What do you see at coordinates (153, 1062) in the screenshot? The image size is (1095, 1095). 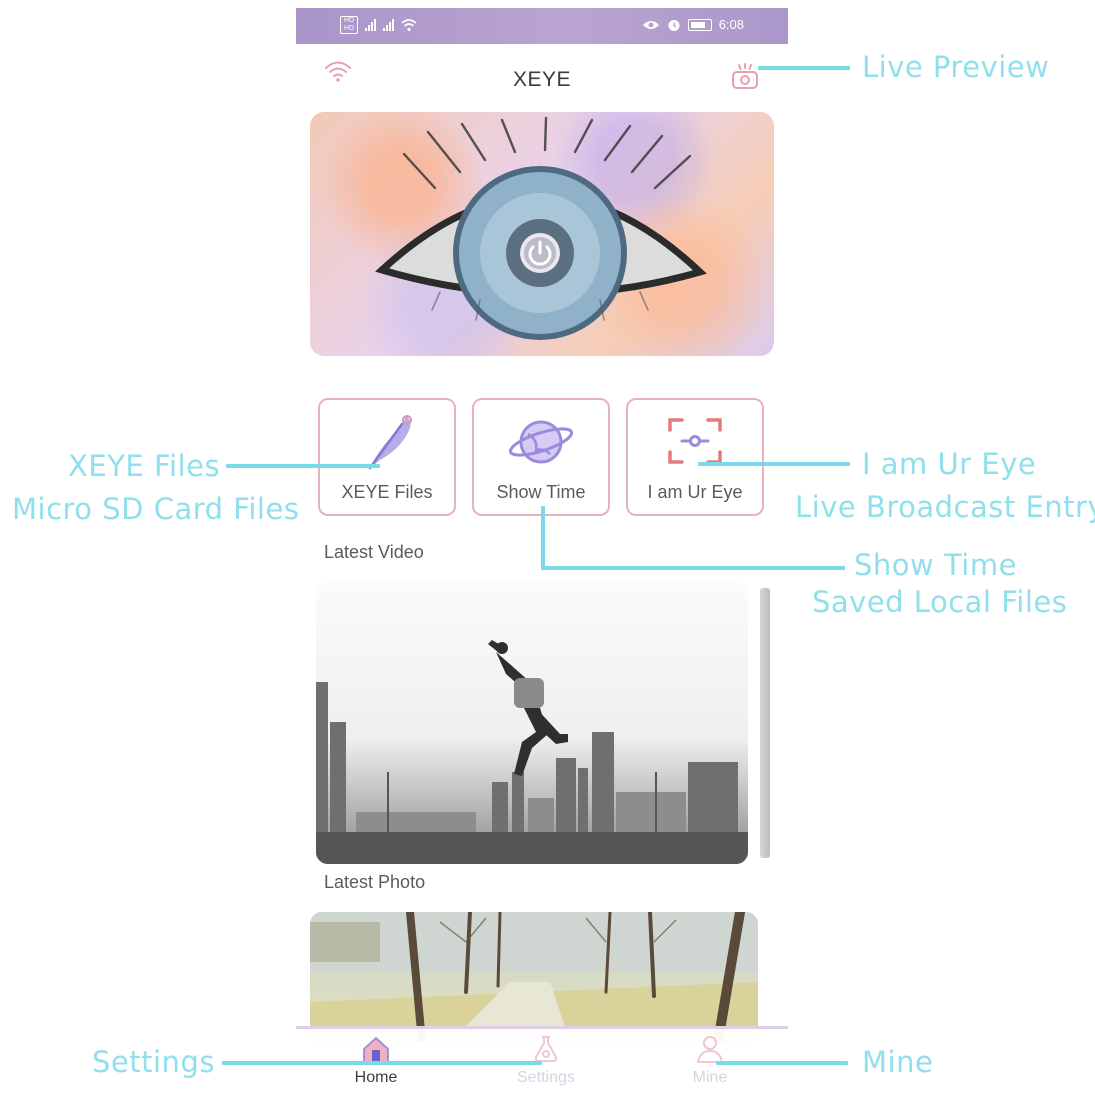 I see `settings-annotation: Settings` at bounding box center [153, 1062].